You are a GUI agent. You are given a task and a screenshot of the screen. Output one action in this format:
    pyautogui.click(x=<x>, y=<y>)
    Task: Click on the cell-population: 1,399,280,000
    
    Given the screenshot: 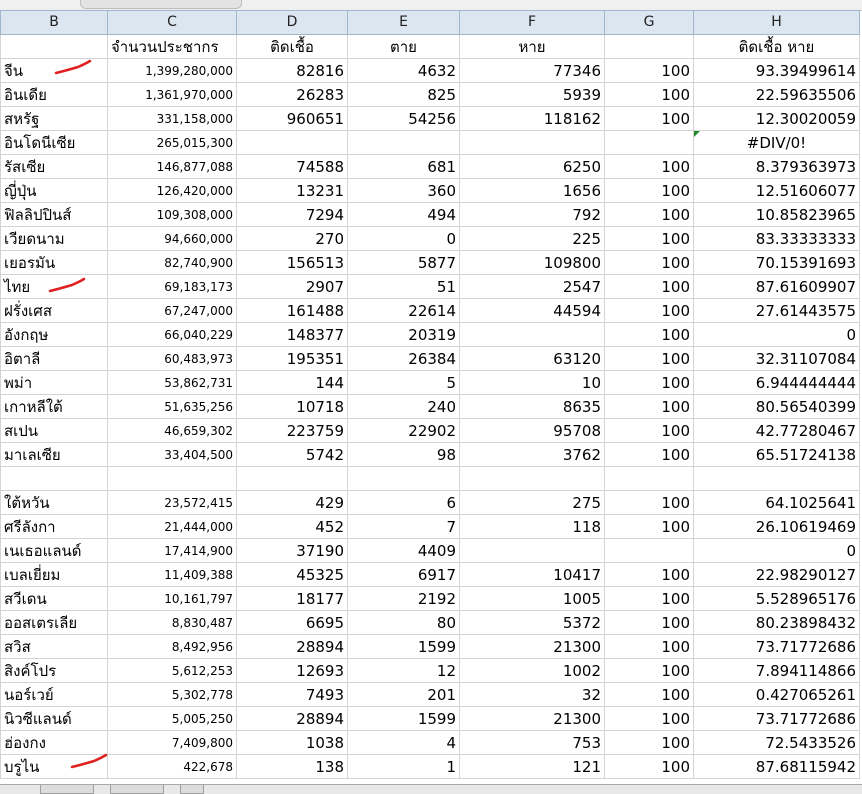 What is the action you would take?
    pyautogui.click(x=172, y=70)
    